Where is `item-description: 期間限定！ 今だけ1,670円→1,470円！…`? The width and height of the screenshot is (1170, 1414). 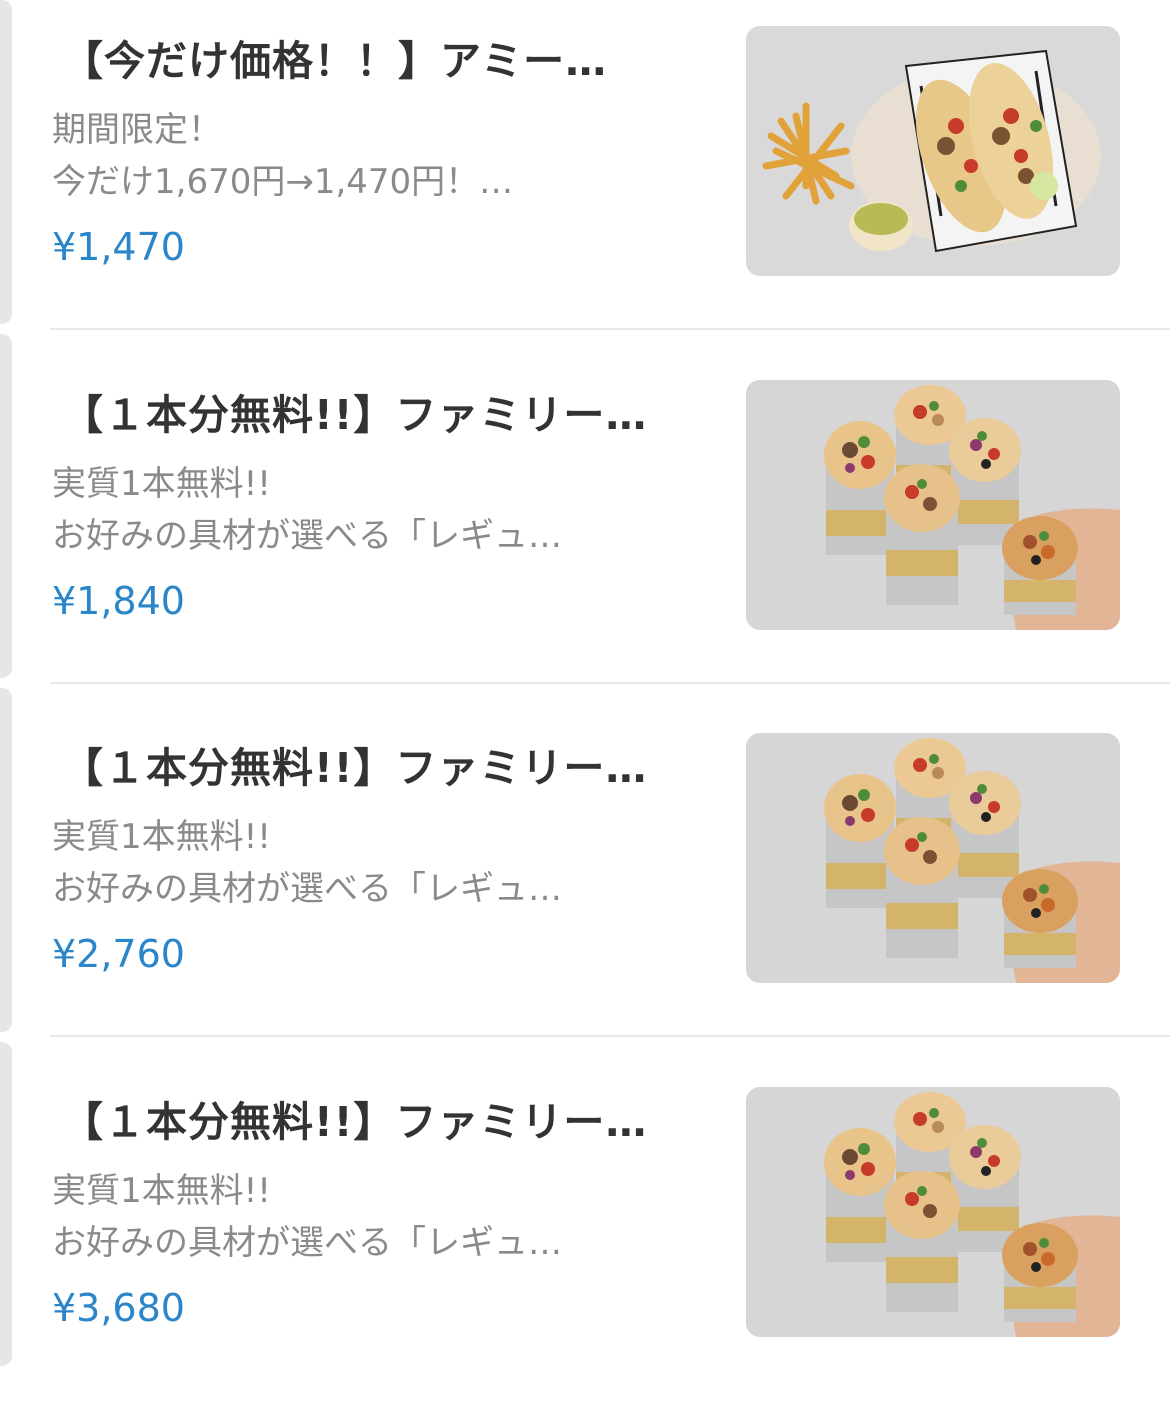 item-description: 期間限定！ 今だけ1,670円→1,470円！… is located at coordinates (362, 156).